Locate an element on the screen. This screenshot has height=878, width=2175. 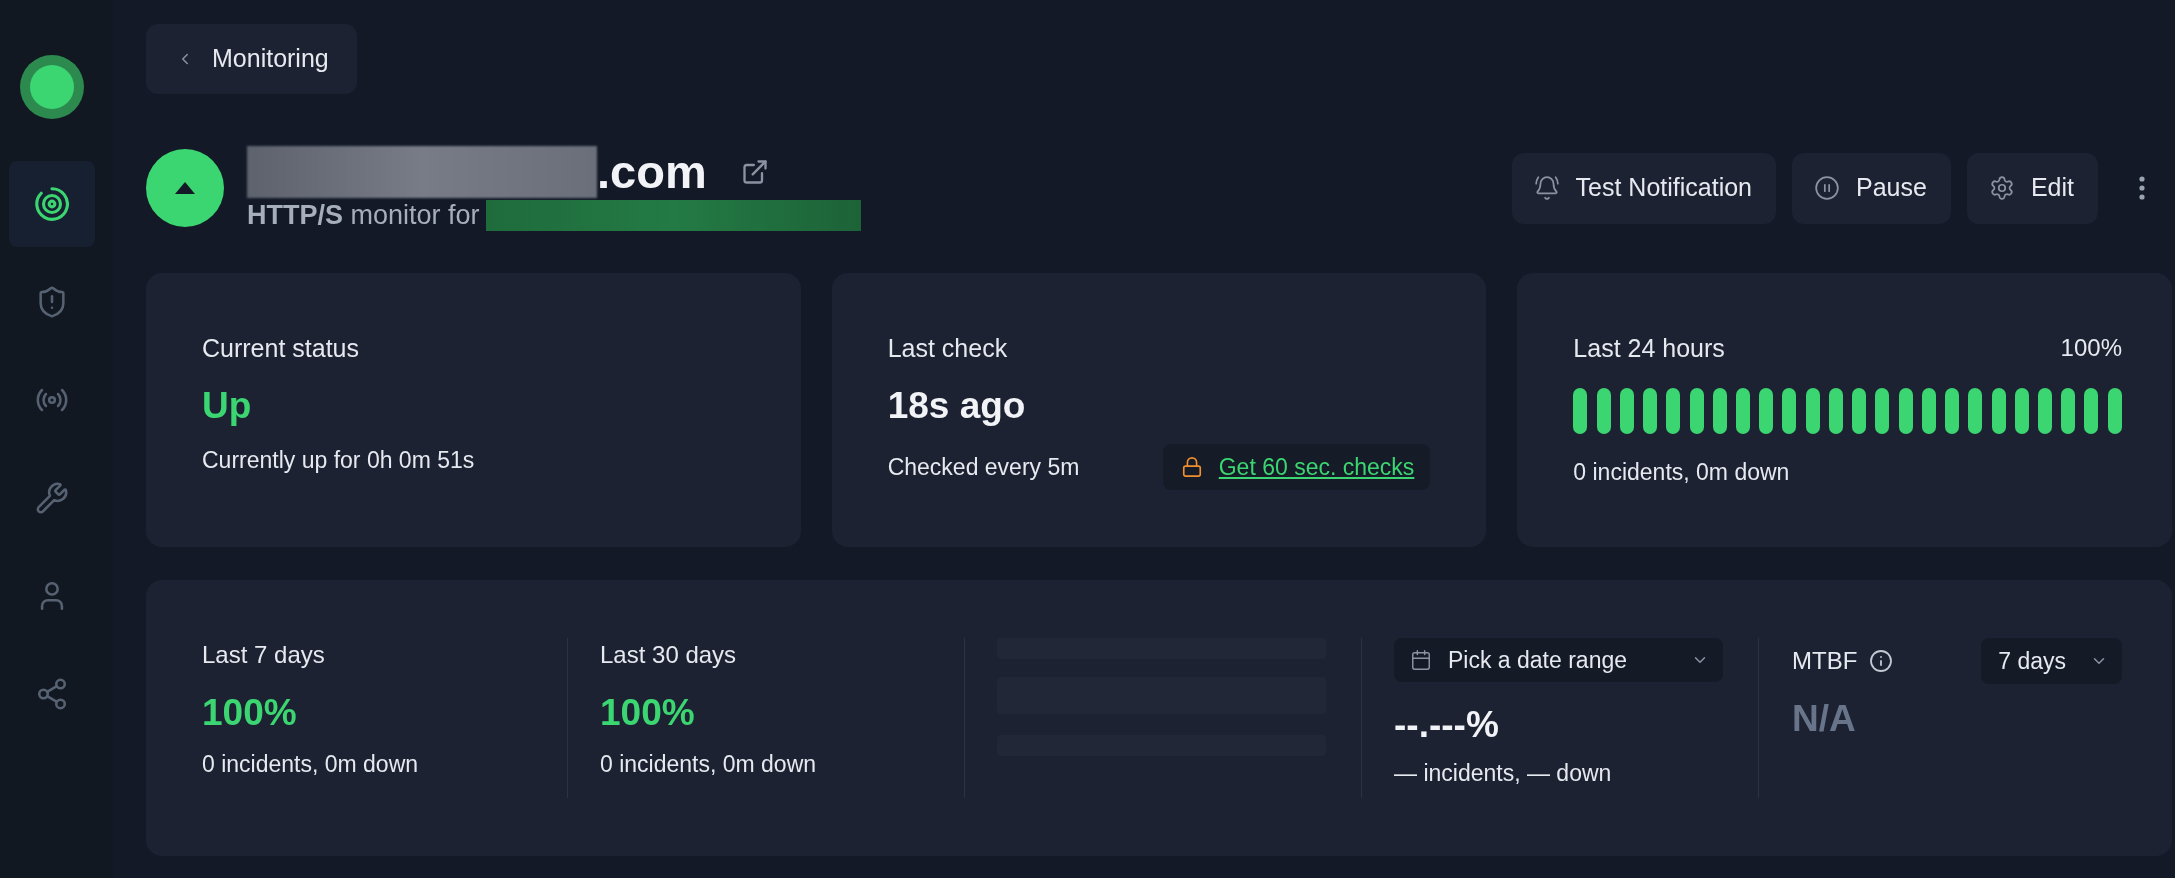
monitor-title: .com is located at coordinates (652, 172).